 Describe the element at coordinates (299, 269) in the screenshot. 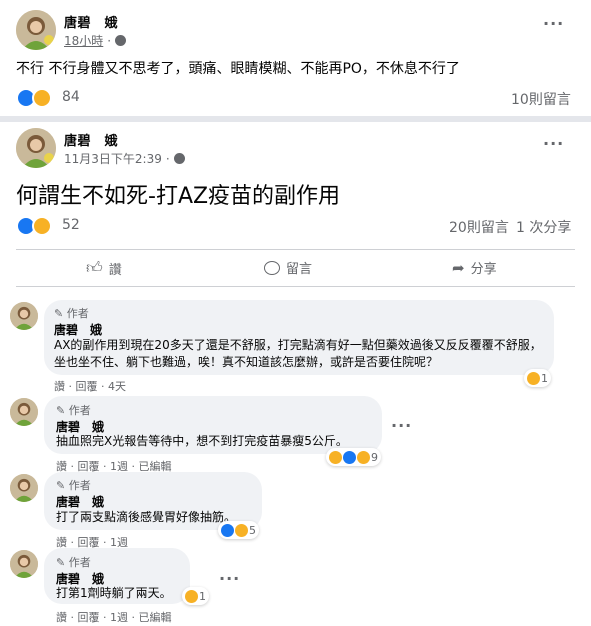

I see `comment-label: 留言` at that location.